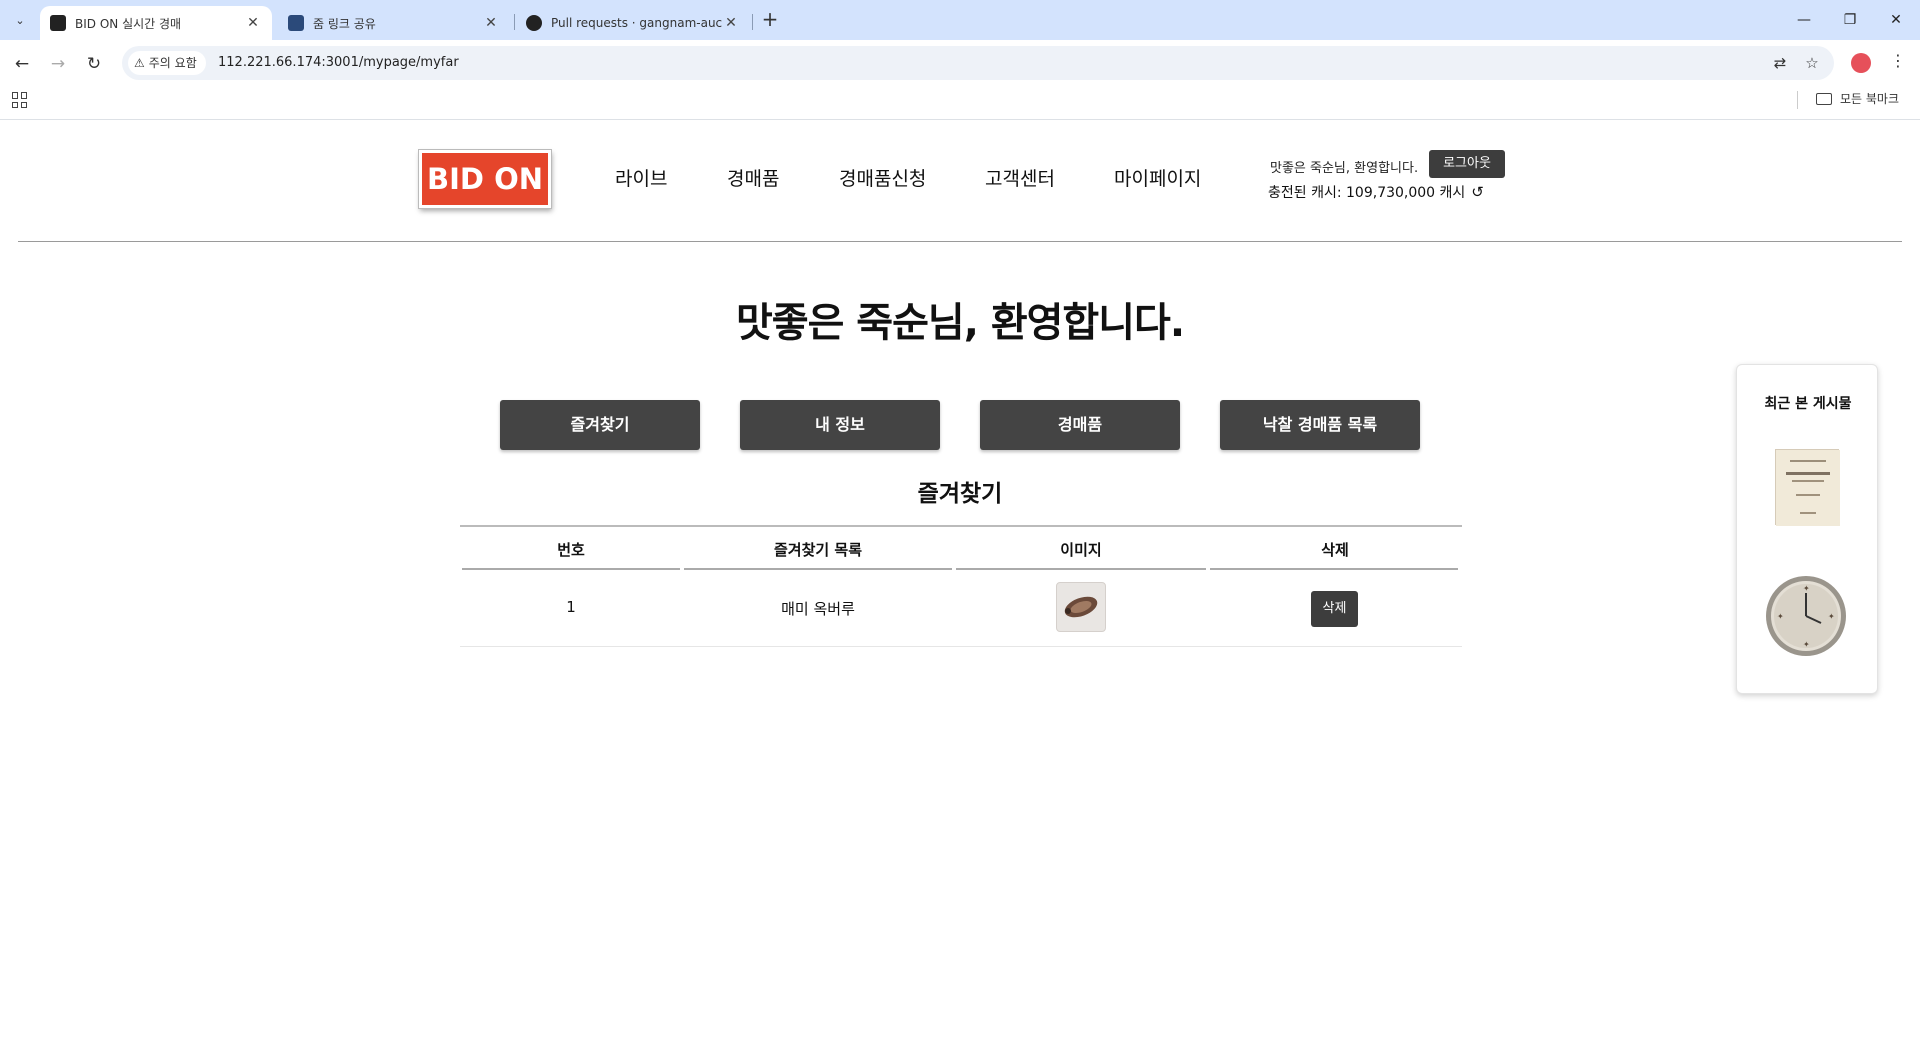  I want to click on tab-title: 줌 링크 공유, so click(344, 23).